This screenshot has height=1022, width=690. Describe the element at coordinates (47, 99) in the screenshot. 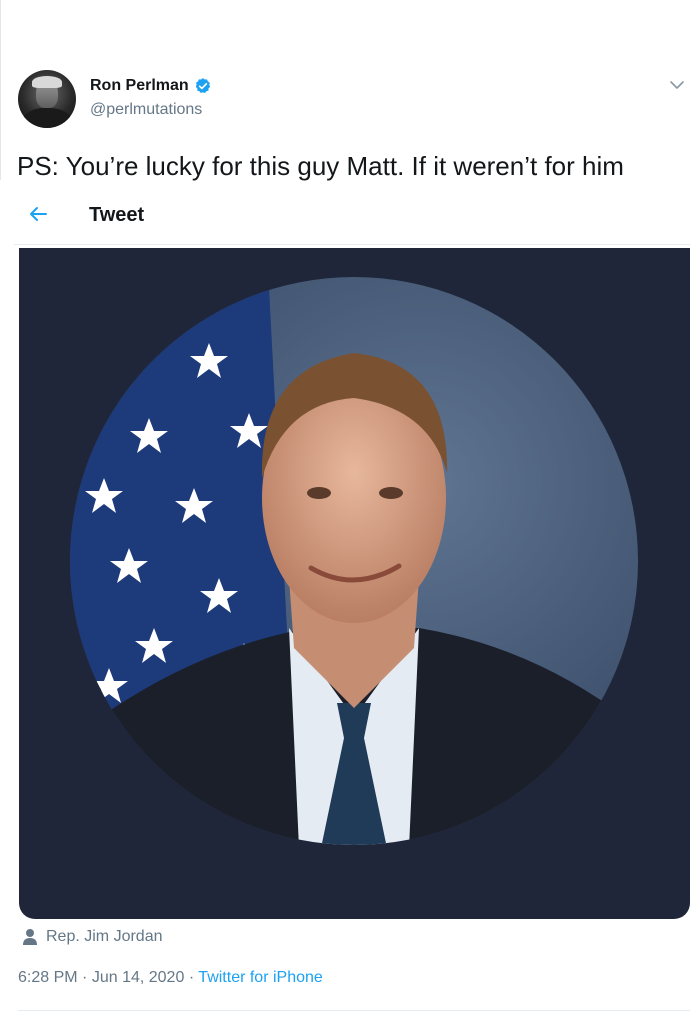

I see `author-avatar` at that location.